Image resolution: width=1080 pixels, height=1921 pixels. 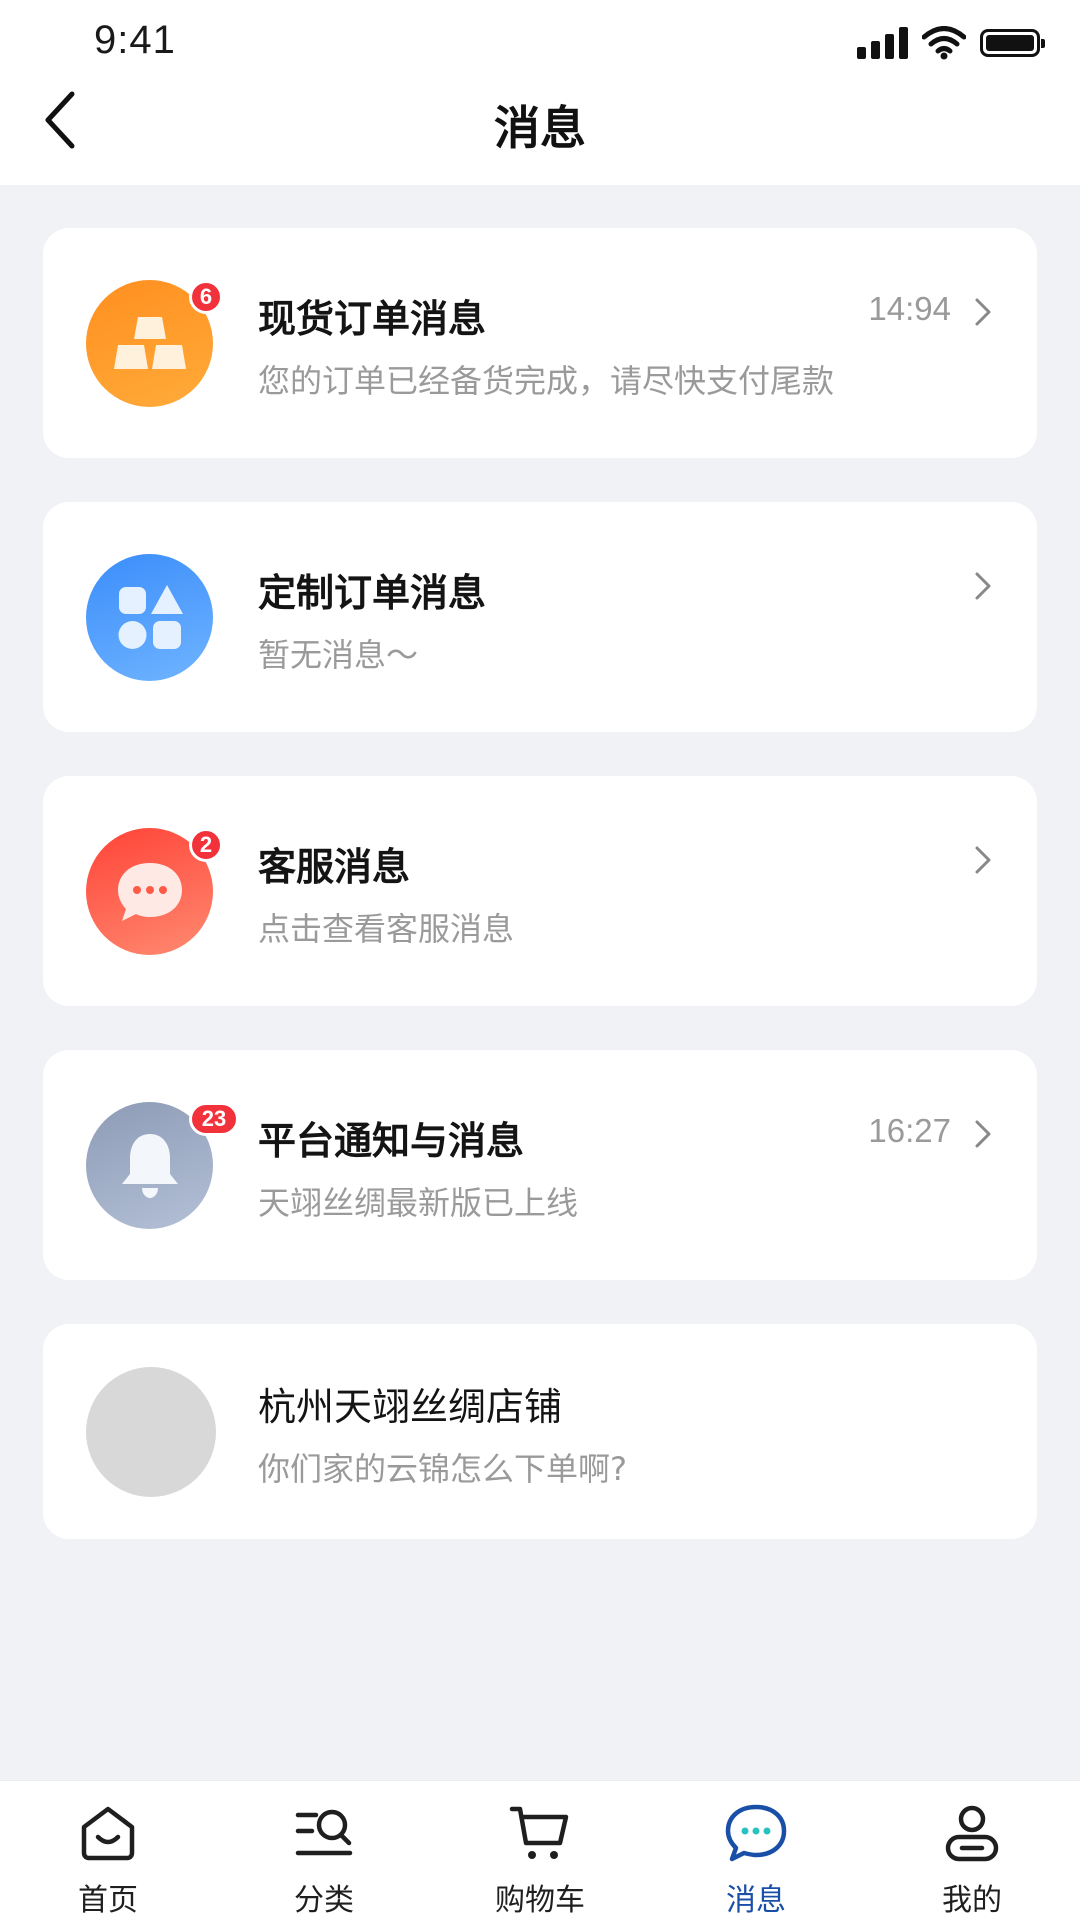 I want to click on tab-label: 购物车, so click(x=540, y=1900).